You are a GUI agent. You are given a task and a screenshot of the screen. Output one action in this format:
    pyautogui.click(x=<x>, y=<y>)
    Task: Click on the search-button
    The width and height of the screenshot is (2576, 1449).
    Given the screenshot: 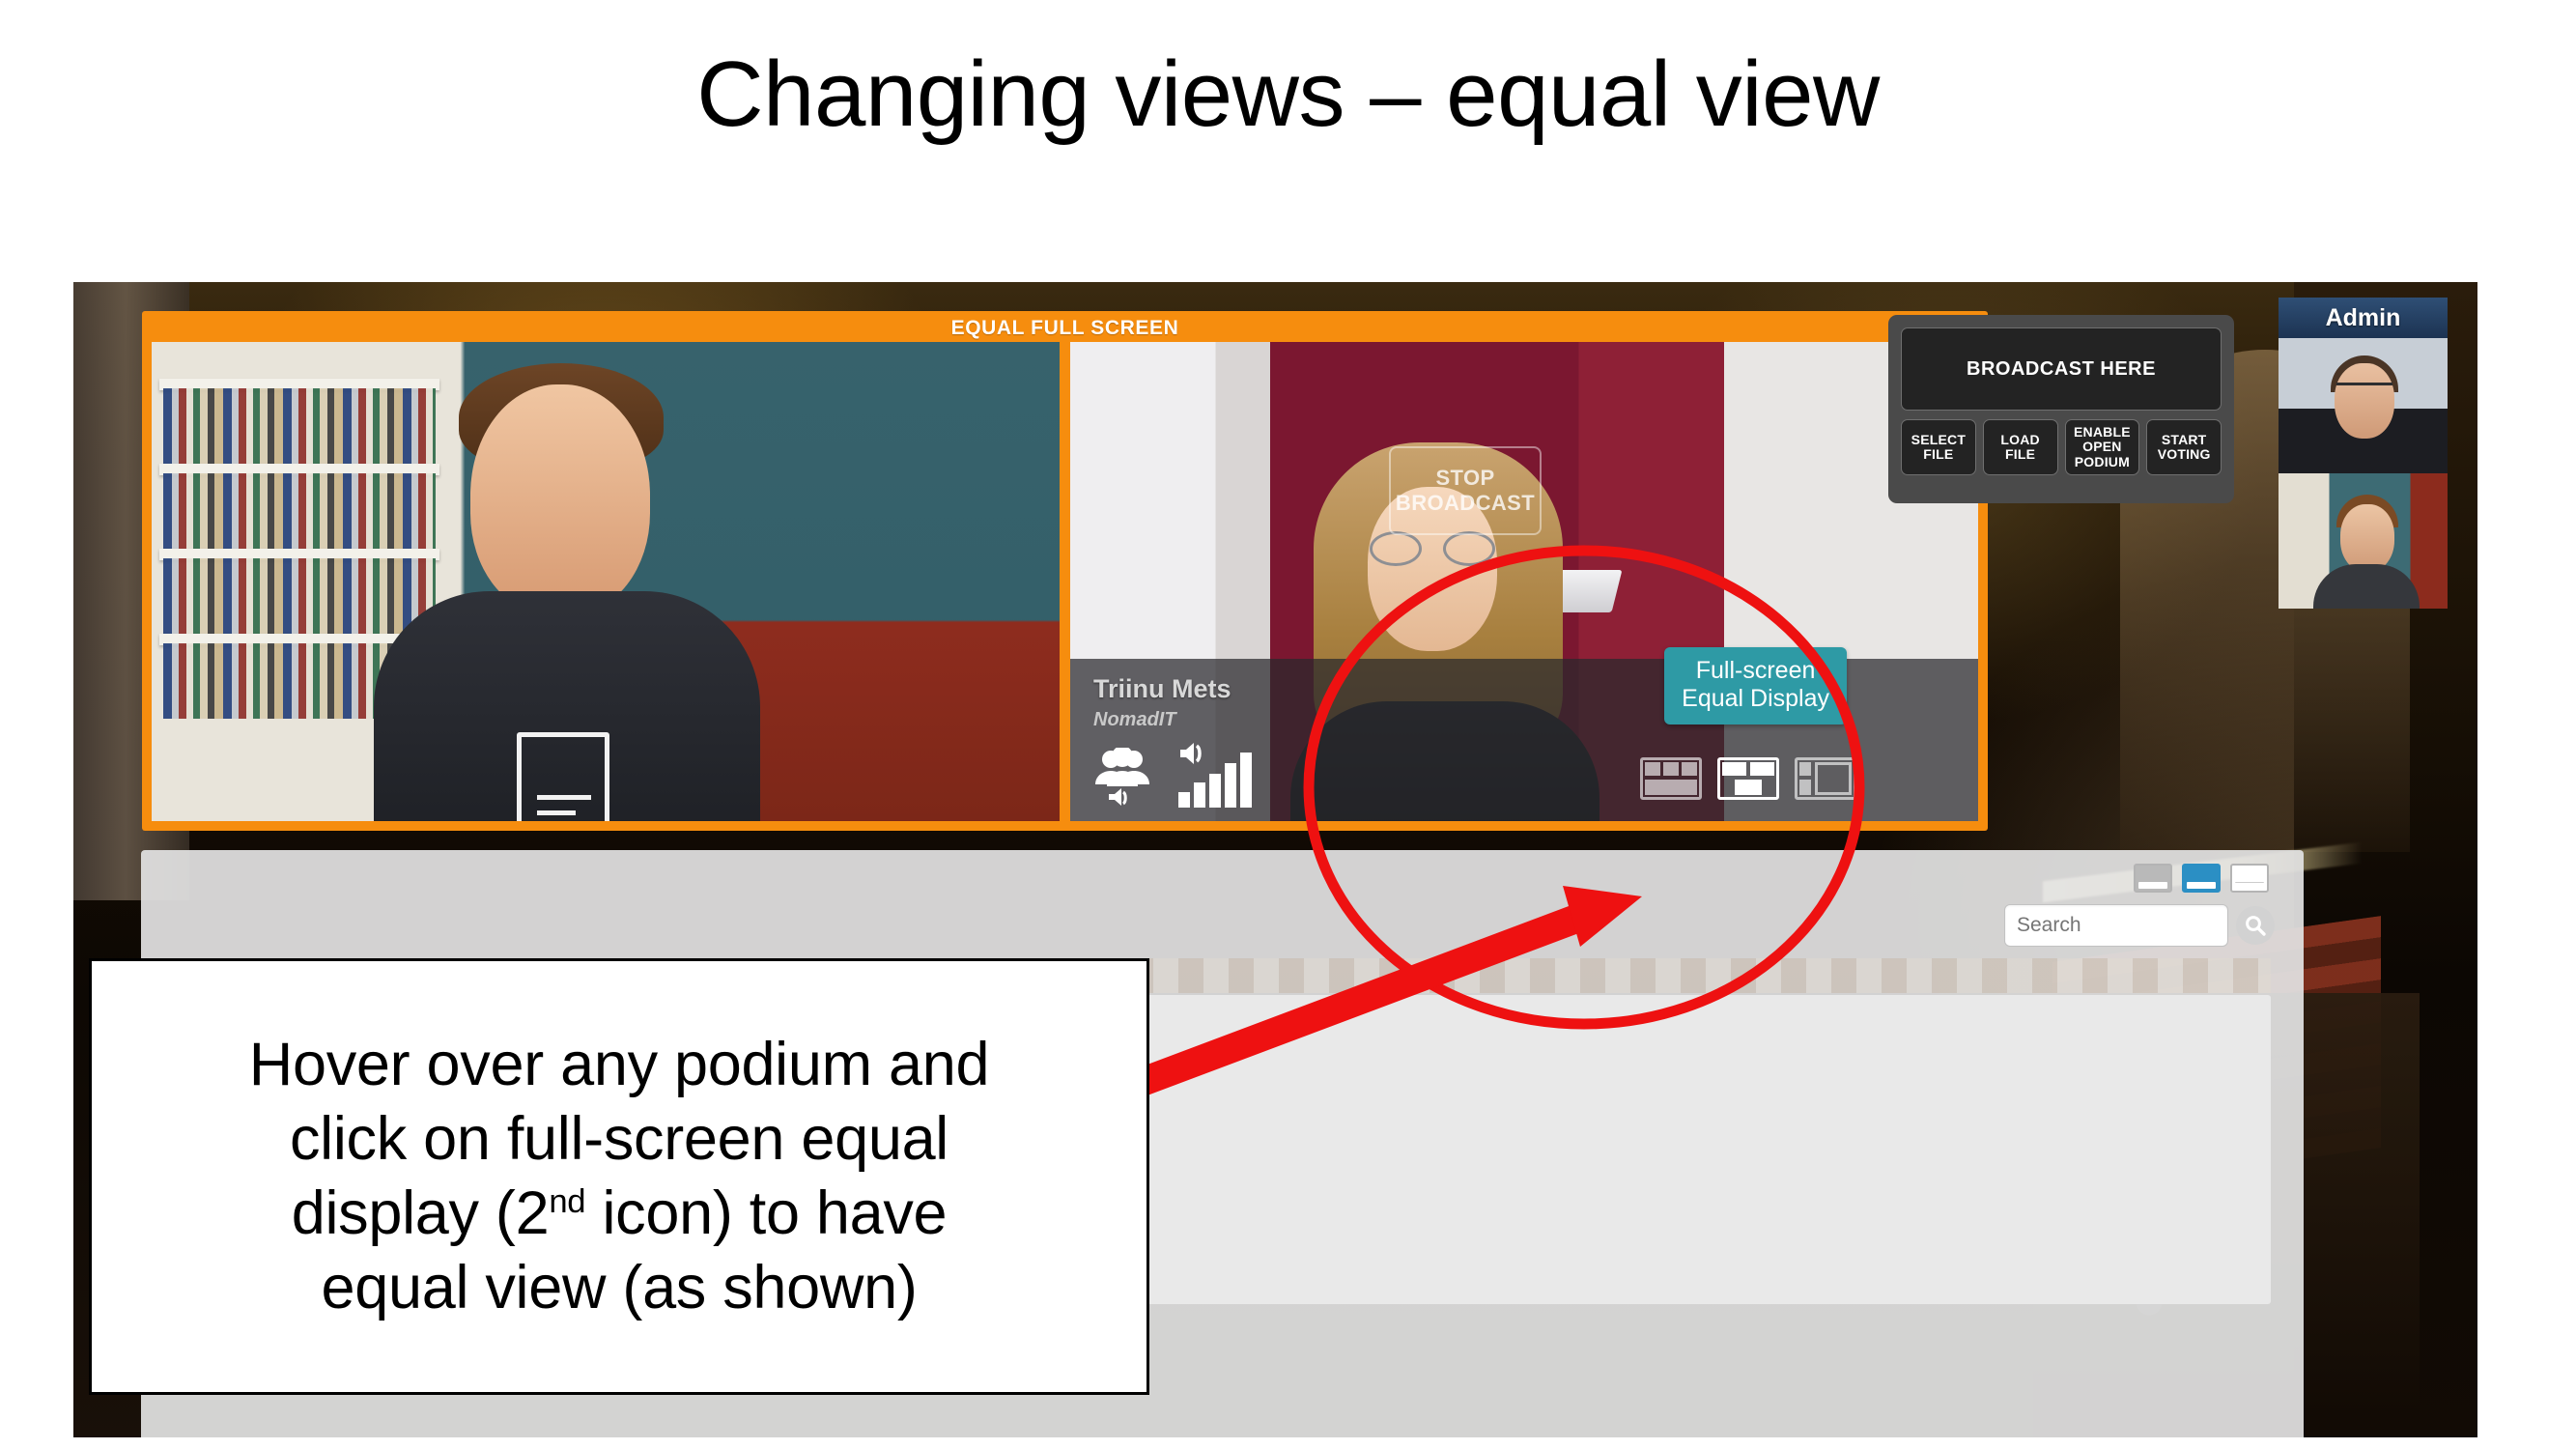 What is the action you would take?
    pyautogui.click(x=2255, y=925)
    